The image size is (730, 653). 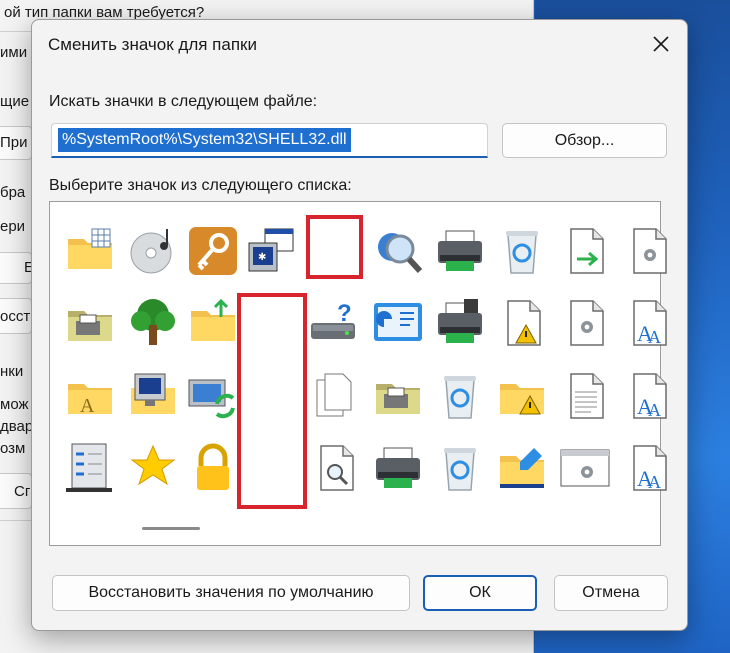 I want to click on ok-button: ОК, so click(x=480, y=593).